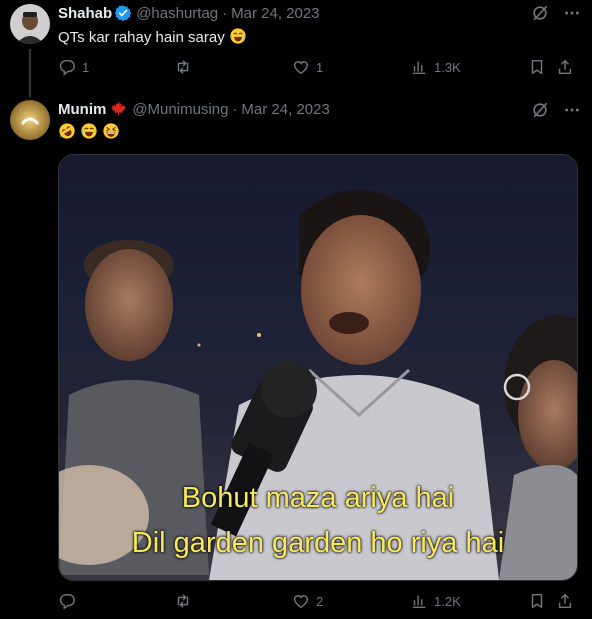  I want to click on user-handle: @hashurtag, so click(177, 13).